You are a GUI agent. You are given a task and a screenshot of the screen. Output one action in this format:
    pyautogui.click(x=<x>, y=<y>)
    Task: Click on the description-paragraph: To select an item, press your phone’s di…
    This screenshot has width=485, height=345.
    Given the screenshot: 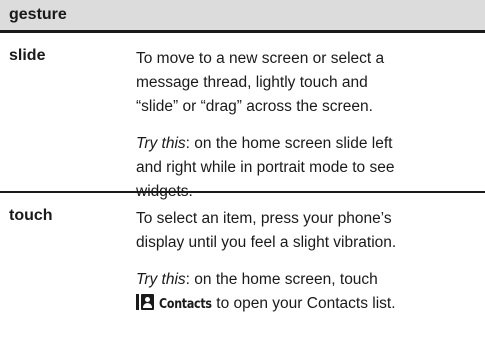 What is the action you would take?
    pyautogui.click(x=306, y=231)
    